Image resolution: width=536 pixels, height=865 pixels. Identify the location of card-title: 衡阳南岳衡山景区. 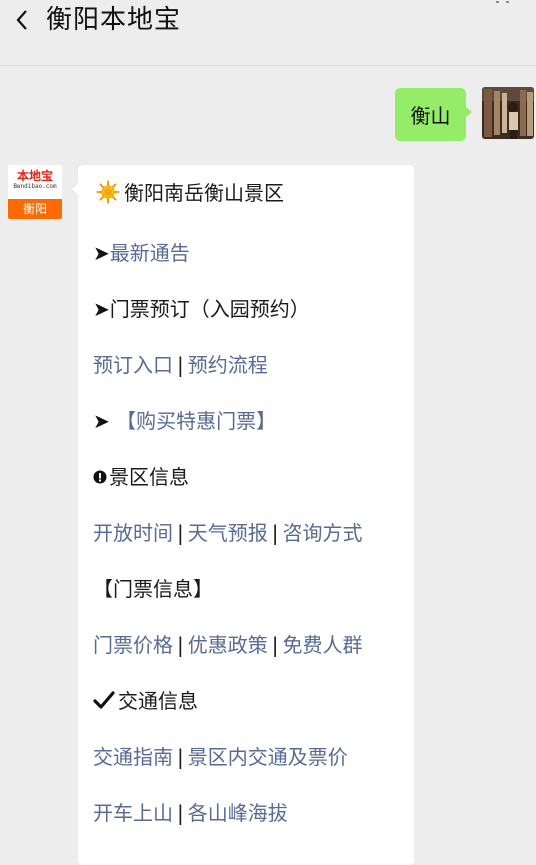
(204, 193).